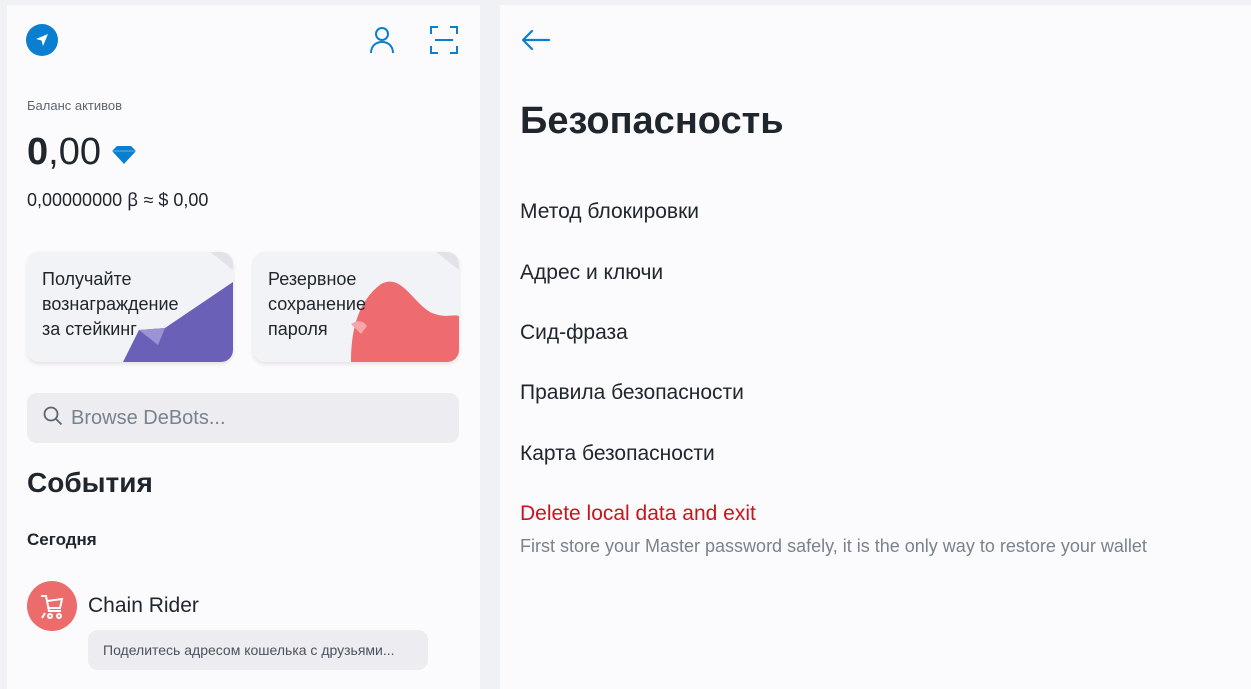  Describe the element at coordinates (124, 153) in the screenshot. I see `diamond-icon` at that location.